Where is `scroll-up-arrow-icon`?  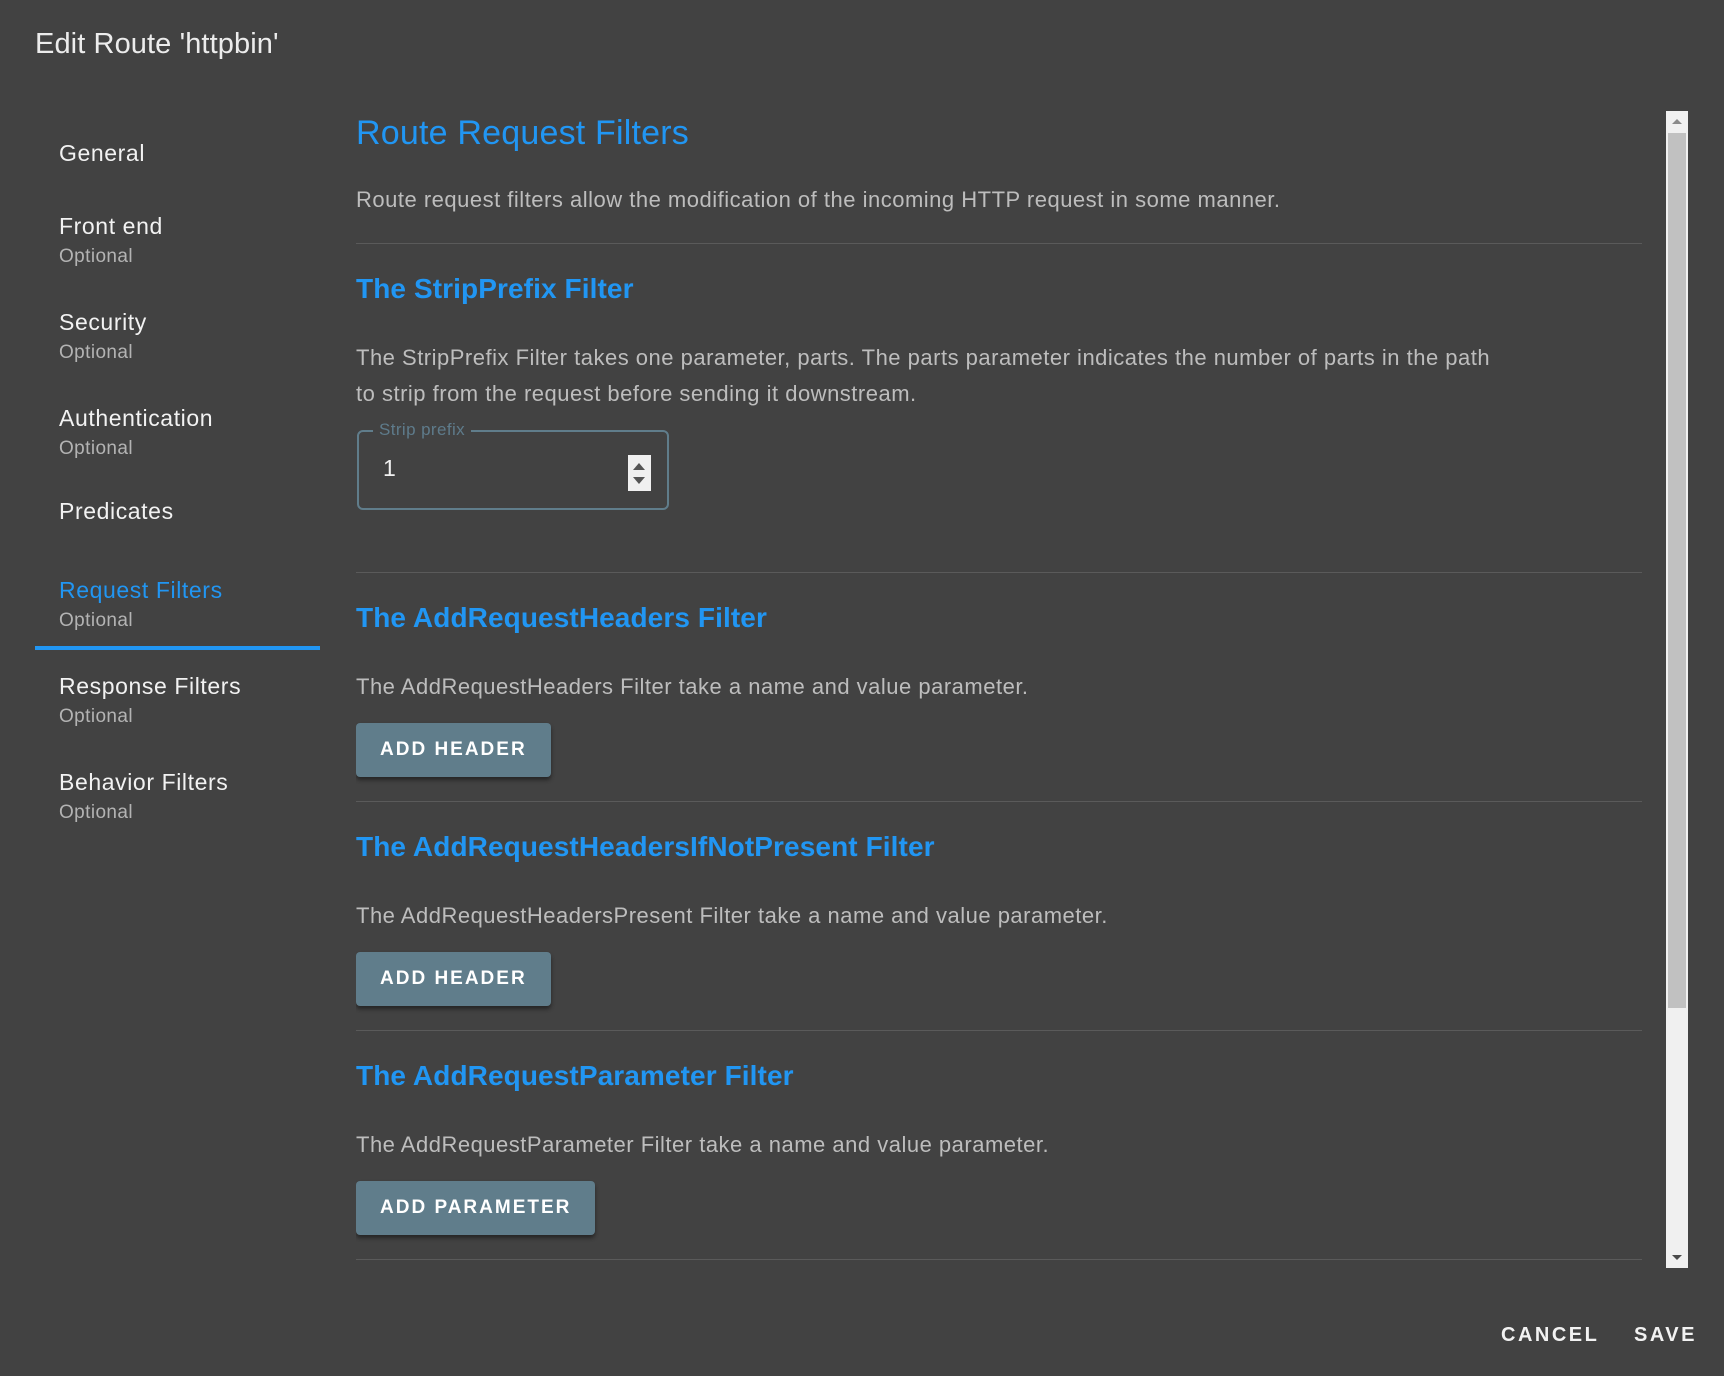
scroll-up-arrow-icon is located at coordinates (1677, 121).